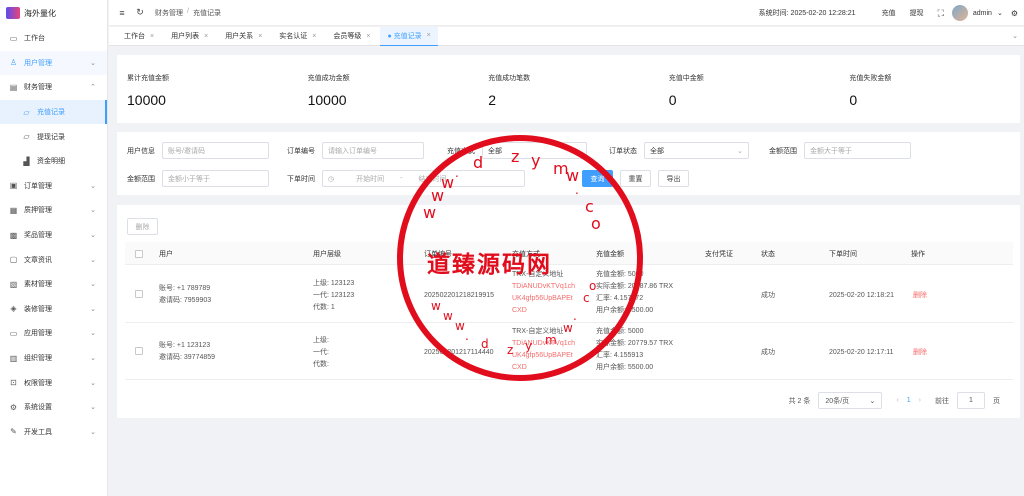  Describe the element at coordinates (215, 150) in the screenshot. I see `user-info-input: 账号/邀请码` at that location.